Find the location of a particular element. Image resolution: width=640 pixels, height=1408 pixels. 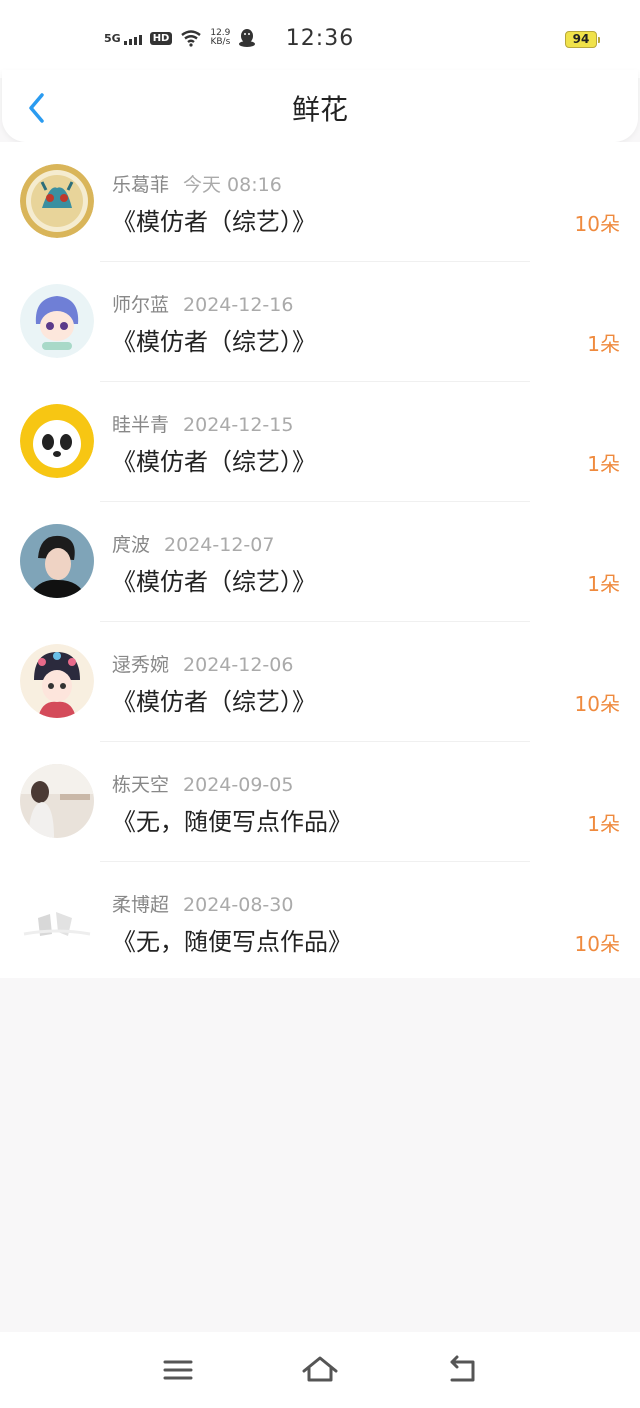

status-bar: 5G HD 12.9 KB/s 12:36 94 is located at coordinates (320, 39).